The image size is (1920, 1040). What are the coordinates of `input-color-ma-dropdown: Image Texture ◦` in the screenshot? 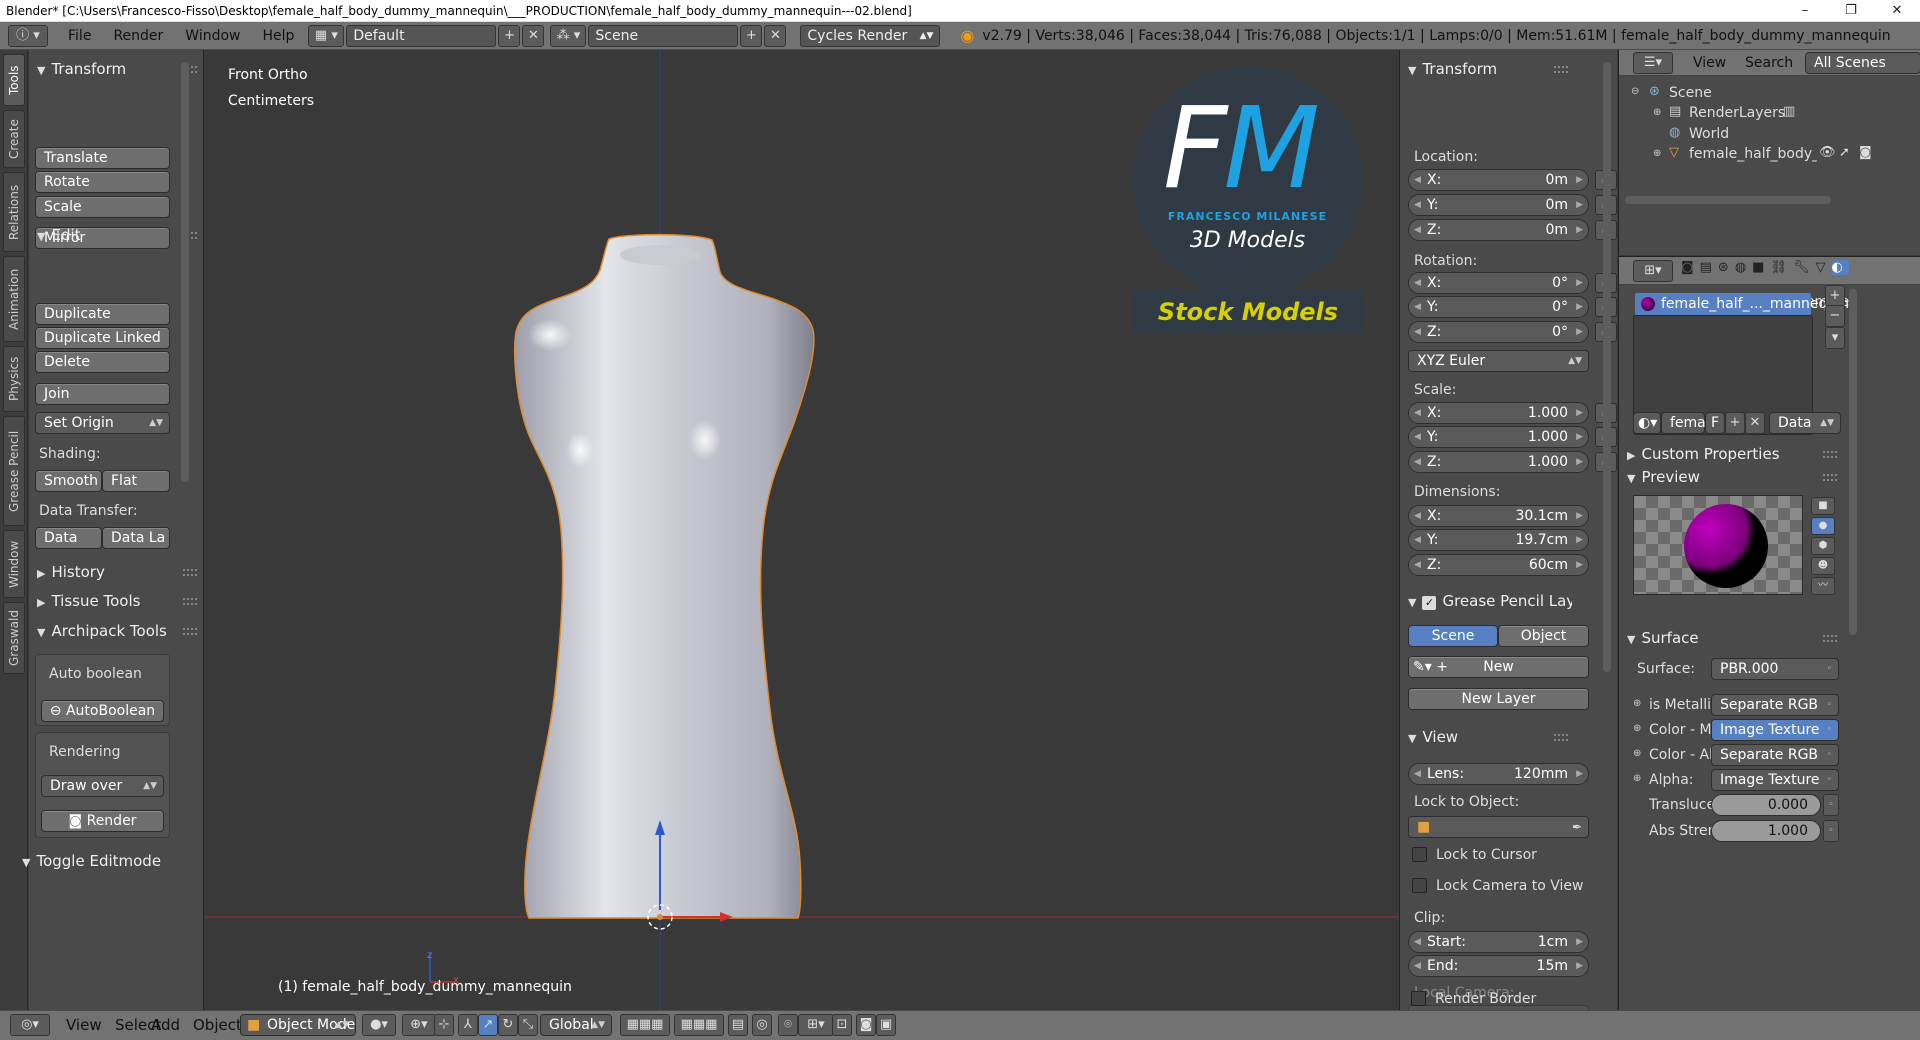 It's located at (1775, 730).